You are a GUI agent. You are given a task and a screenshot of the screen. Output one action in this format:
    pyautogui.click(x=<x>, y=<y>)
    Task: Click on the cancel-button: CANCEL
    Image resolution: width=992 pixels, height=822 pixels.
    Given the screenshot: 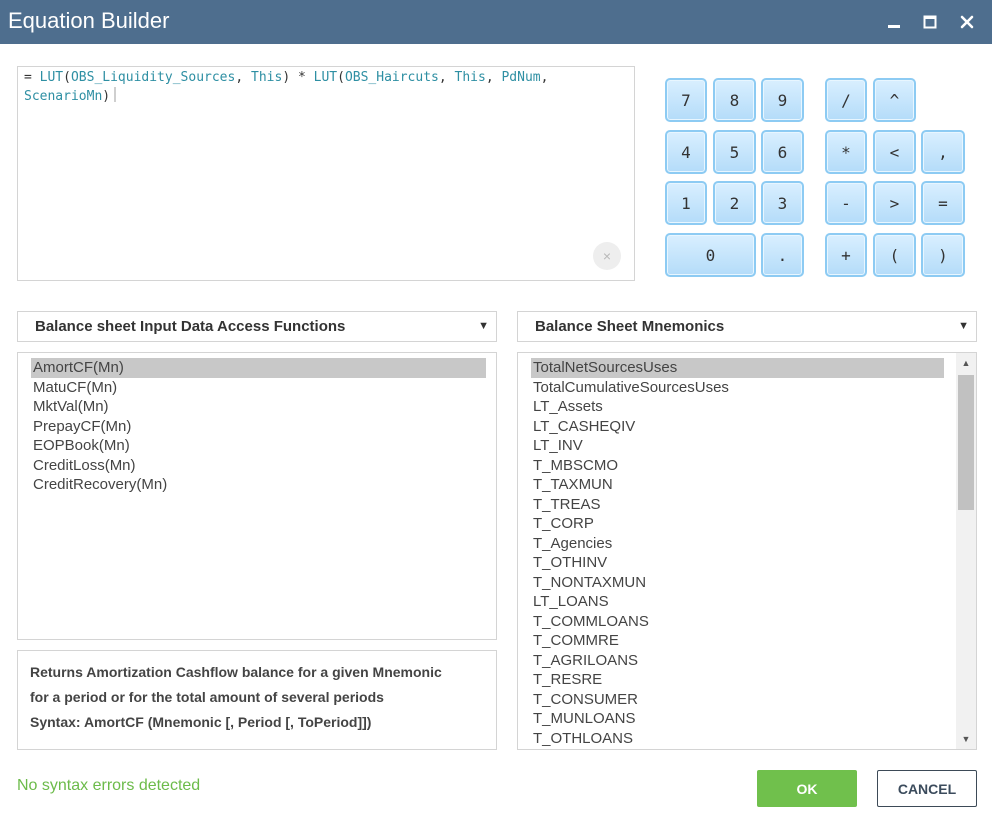 What is the action you would take?
    pyautogui.click(x=927, y=788)
    